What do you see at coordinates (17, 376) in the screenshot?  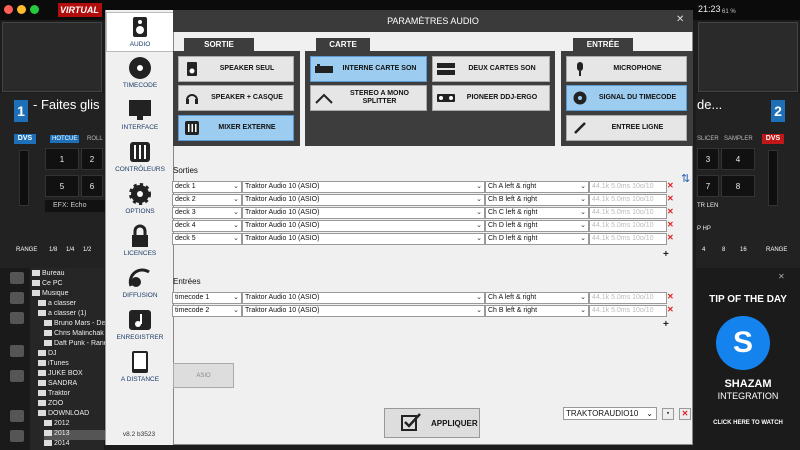 I see `list-view-icon` at bounding box center [17, 376].